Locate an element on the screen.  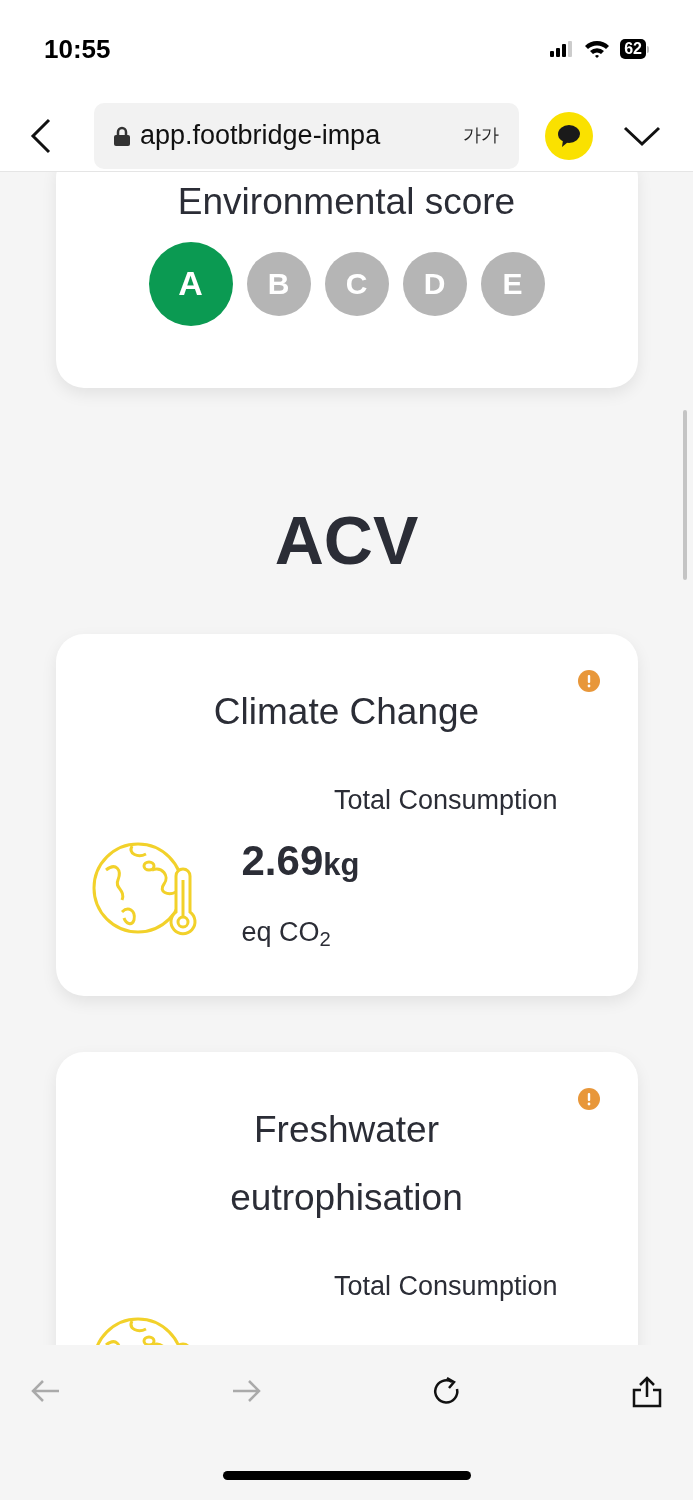
lock-icon is located at coordinates (122, 135).